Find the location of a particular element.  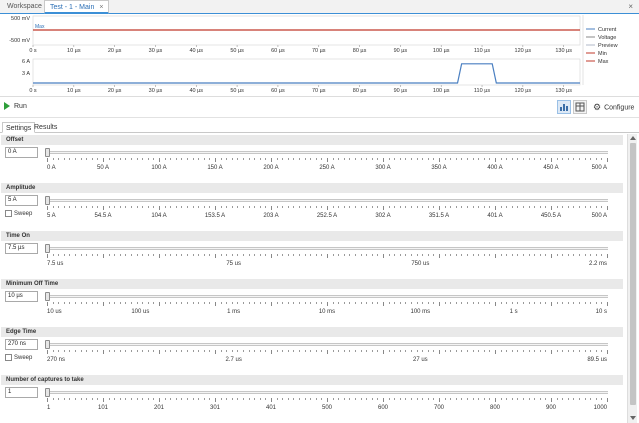

configure-button: ⚙ Configure is located at coordinates (613, 107).